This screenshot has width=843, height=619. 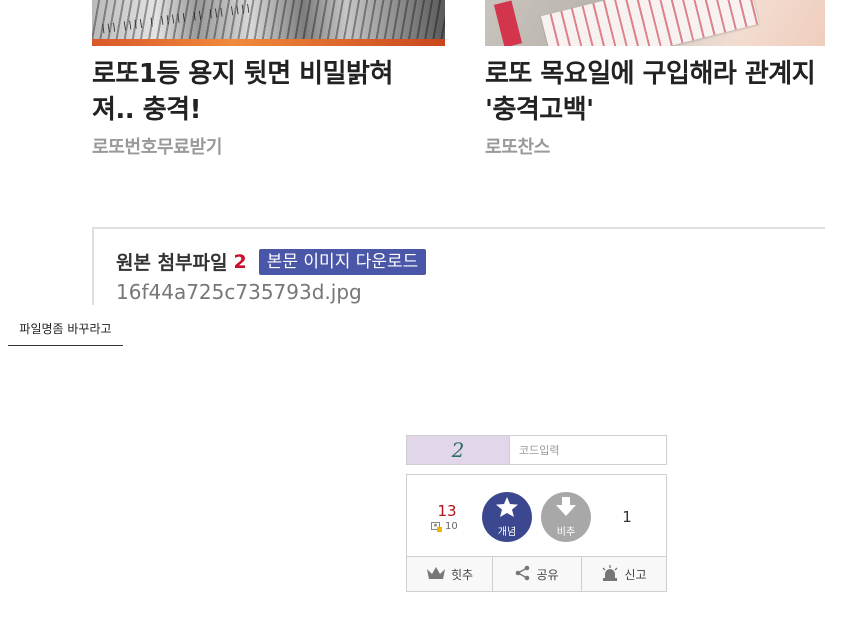 What do you see at coordinates (587, 450) in the screenshot?
I see `captcha-code-input` at bounding box center [587, 450].